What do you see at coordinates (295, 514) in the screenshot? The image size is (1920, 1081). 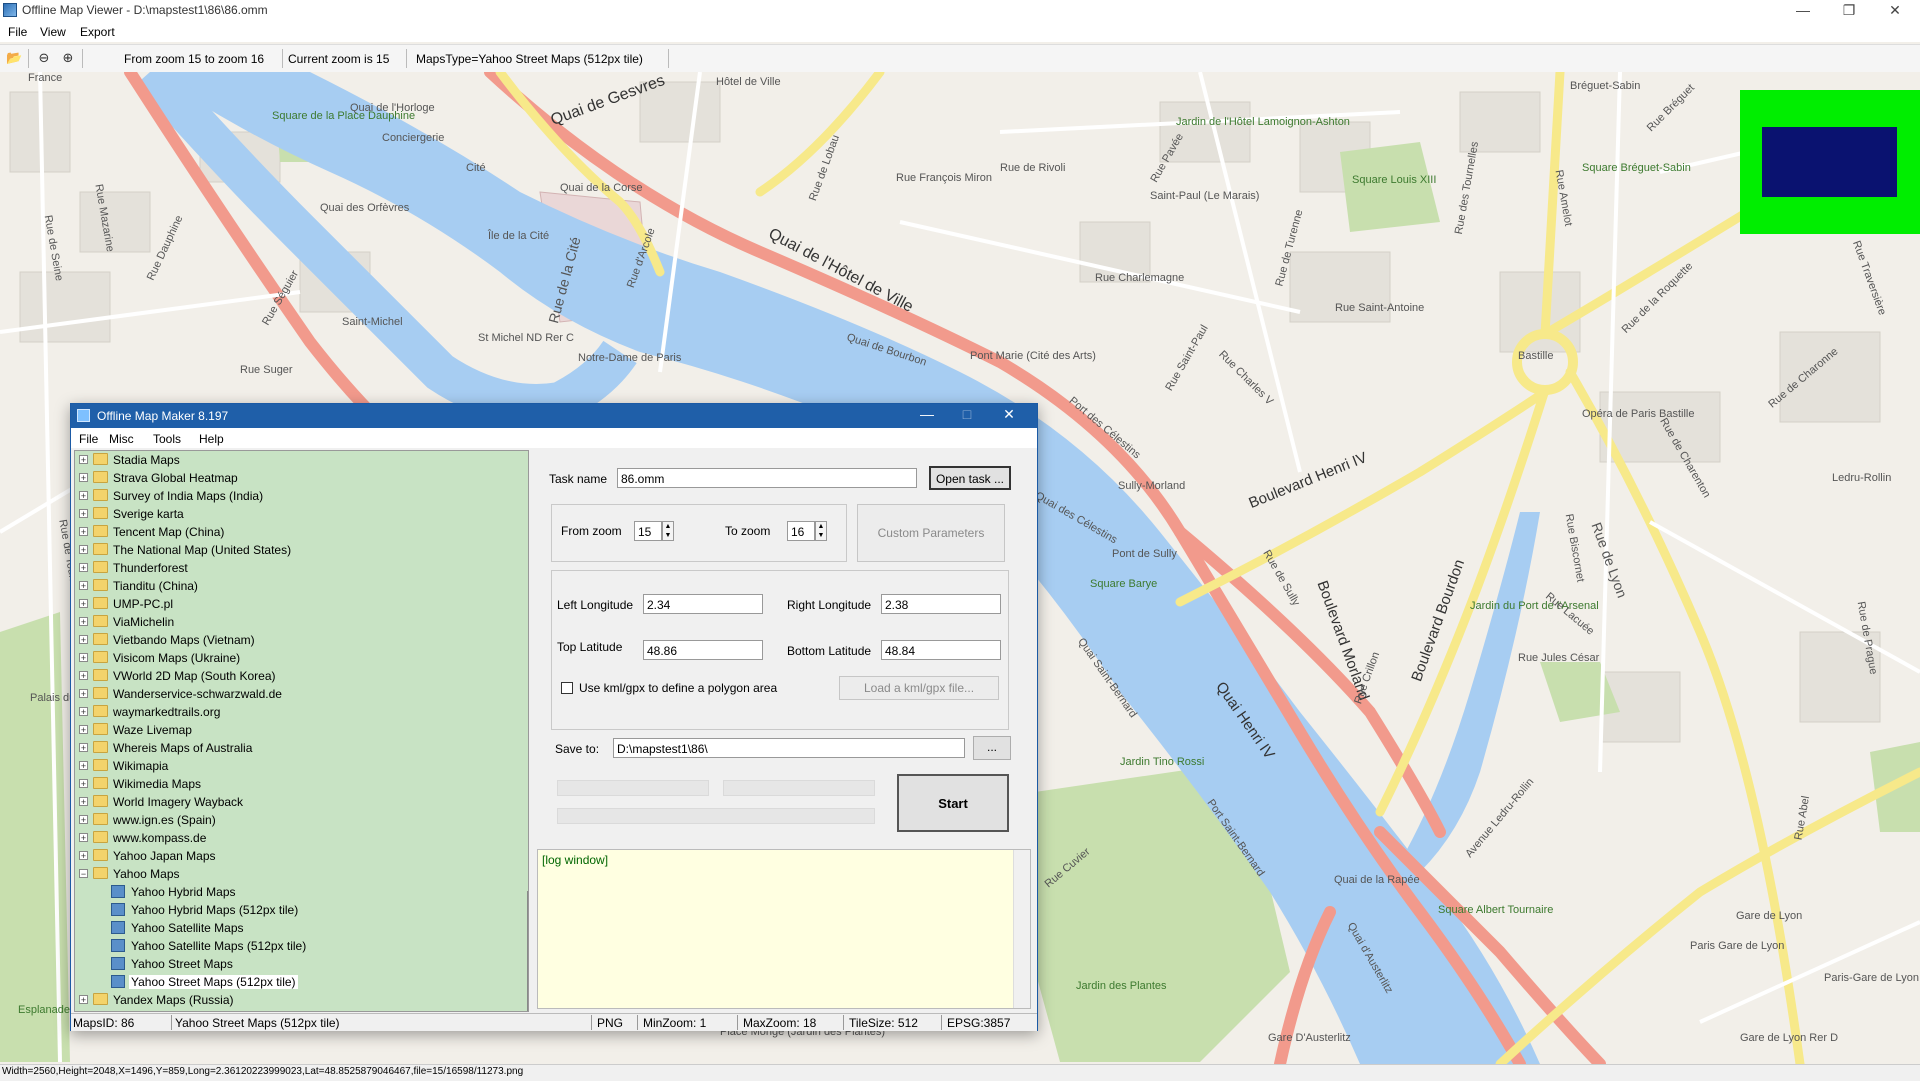 I see `tree-folder-item: + Sverige karta` at bounding box center [295, 514].